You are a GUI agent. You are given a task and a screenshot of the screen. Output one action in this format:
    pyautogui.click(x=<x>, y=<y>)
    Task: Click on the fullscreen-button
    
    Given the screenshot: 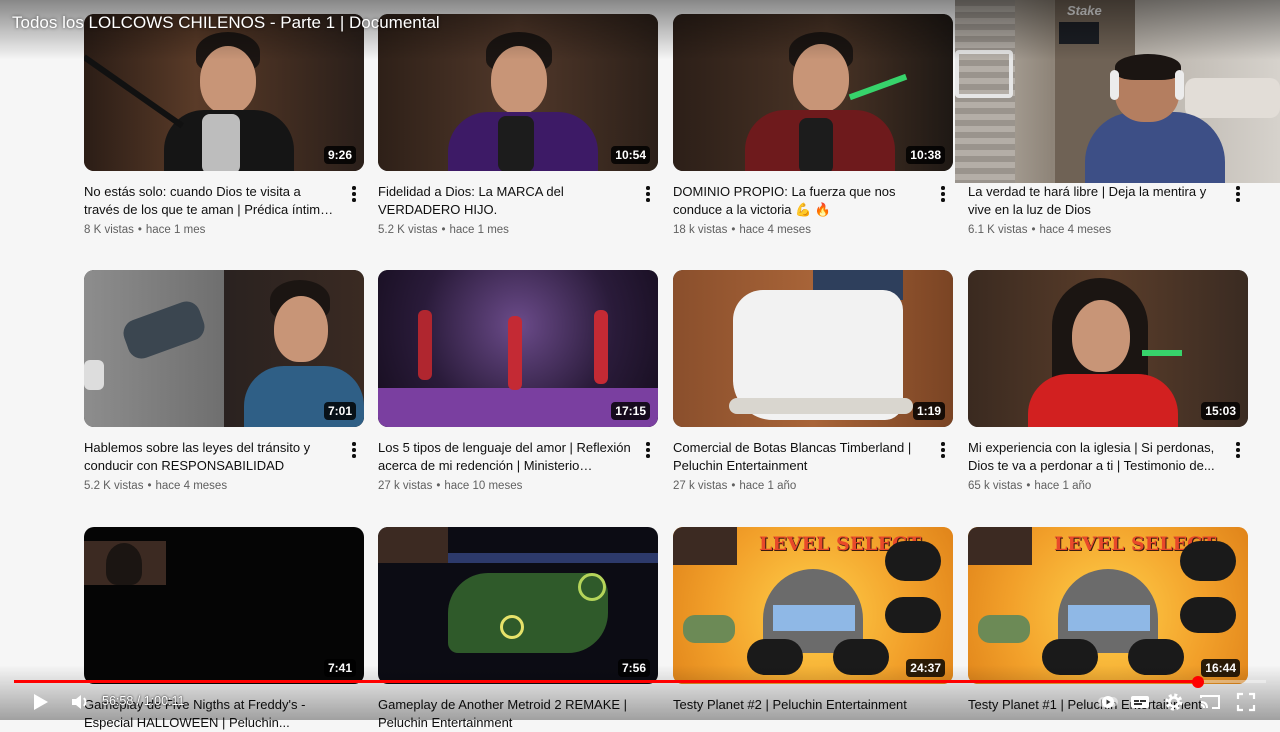 What is the action you would take?
    pyautogui.click(x=1246, y=702)
    